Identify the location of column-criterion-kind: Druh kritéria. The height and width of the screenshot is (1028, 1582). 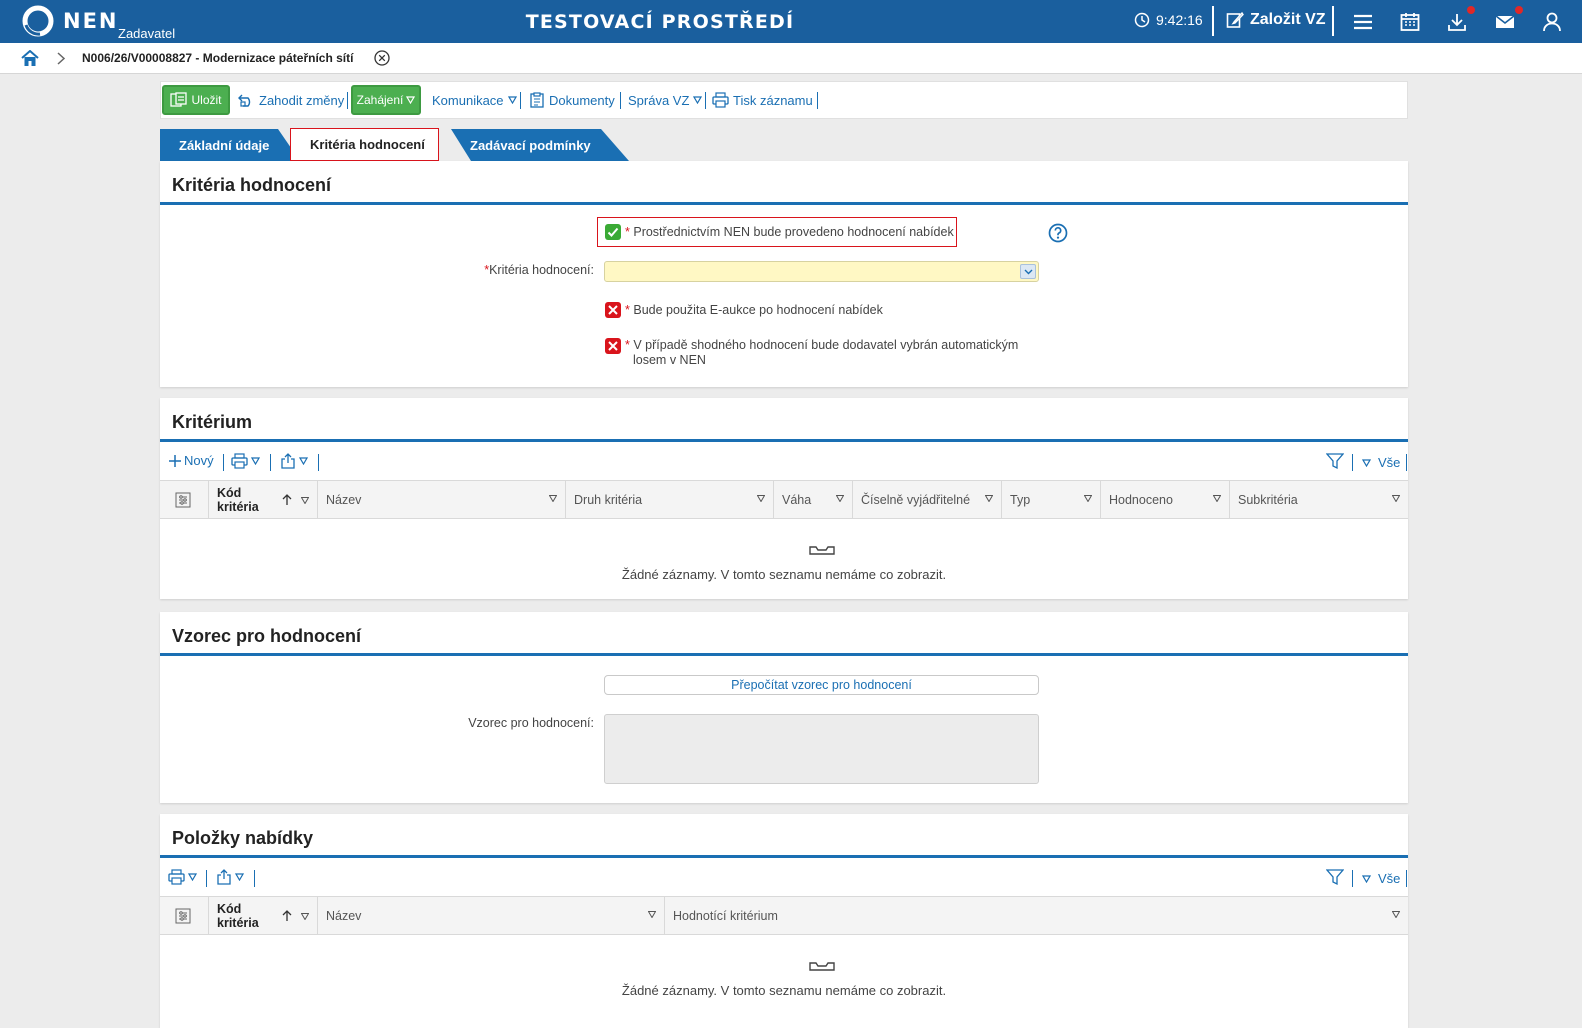
(669, 500).